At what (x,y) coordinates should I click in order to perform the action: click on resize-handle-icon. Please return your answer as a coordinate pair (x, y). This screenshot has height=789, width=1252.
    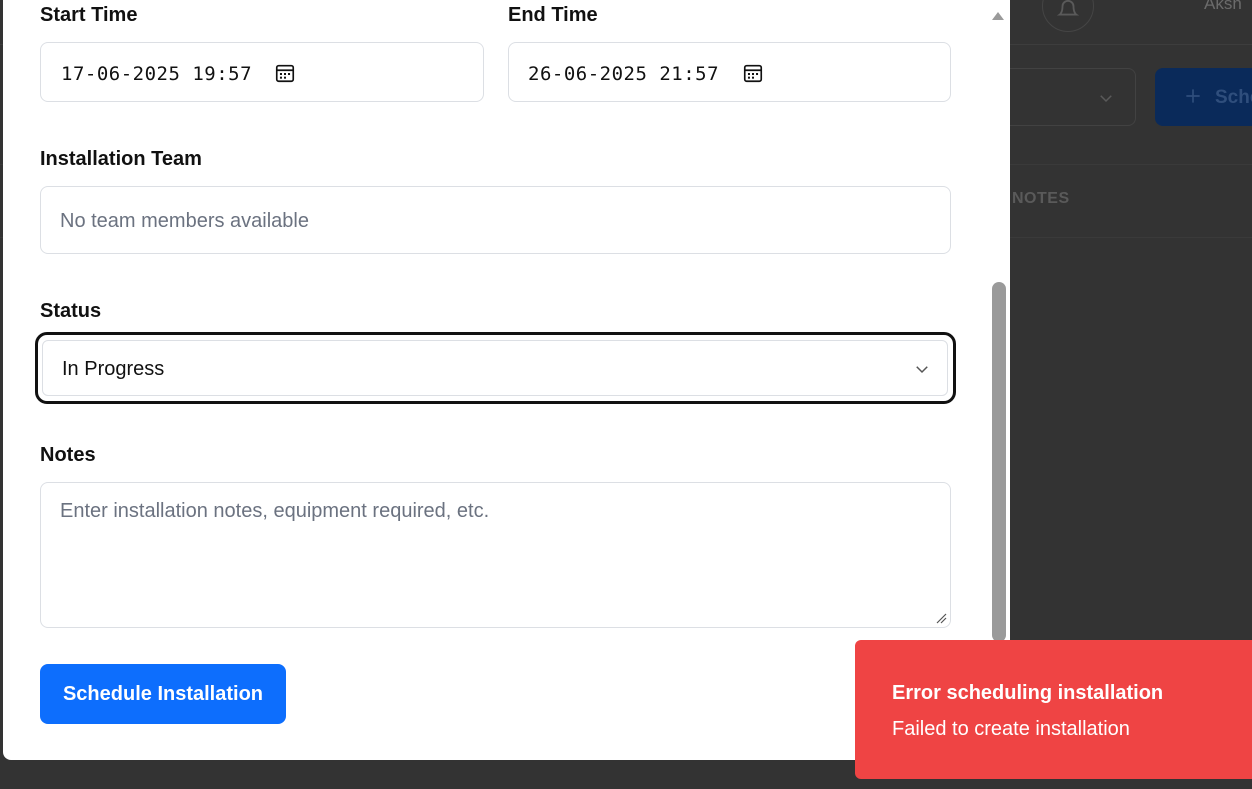
    Looking at the image, I should click on (941, 618).